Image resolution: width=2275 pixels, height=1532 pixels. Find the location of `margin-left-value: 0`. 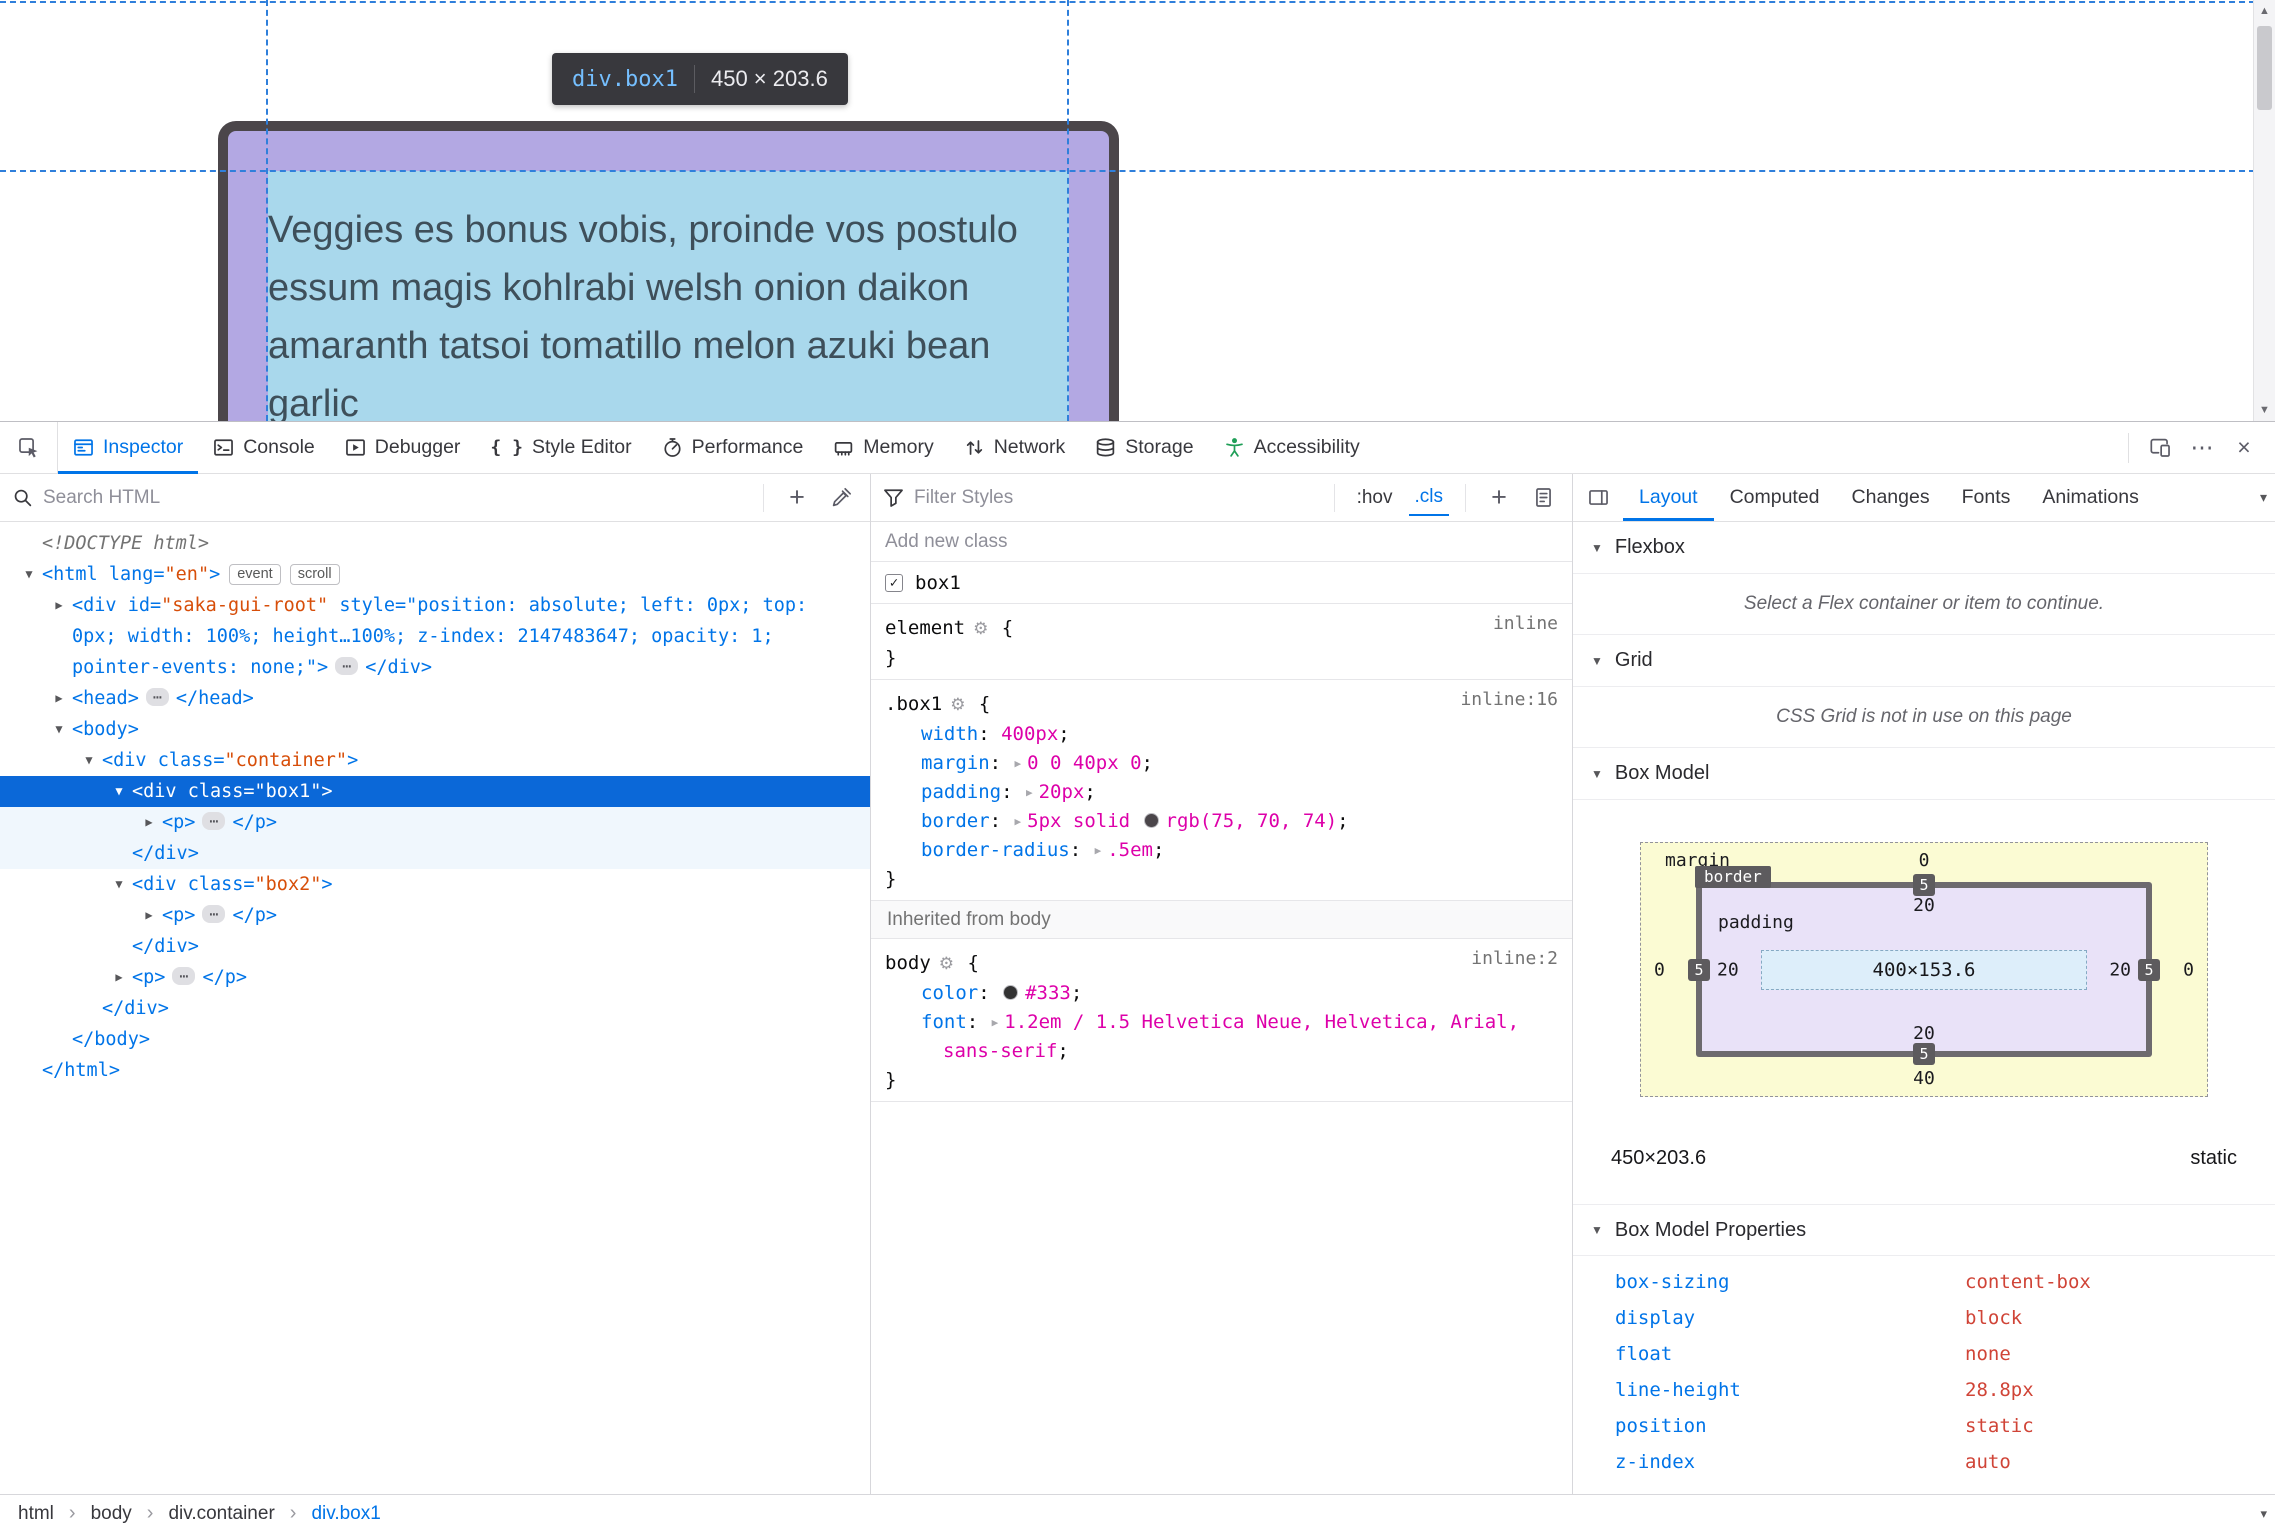

margin-left-value: 0 is located at coordinates (1659, 969).